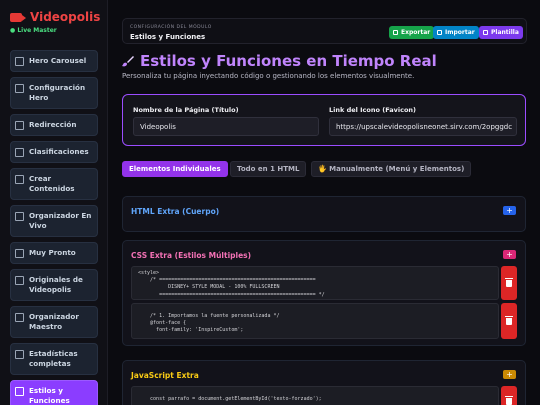 This screenshot has width=540, height=405. I want to click on broadcast-icon, so click(19, 216).